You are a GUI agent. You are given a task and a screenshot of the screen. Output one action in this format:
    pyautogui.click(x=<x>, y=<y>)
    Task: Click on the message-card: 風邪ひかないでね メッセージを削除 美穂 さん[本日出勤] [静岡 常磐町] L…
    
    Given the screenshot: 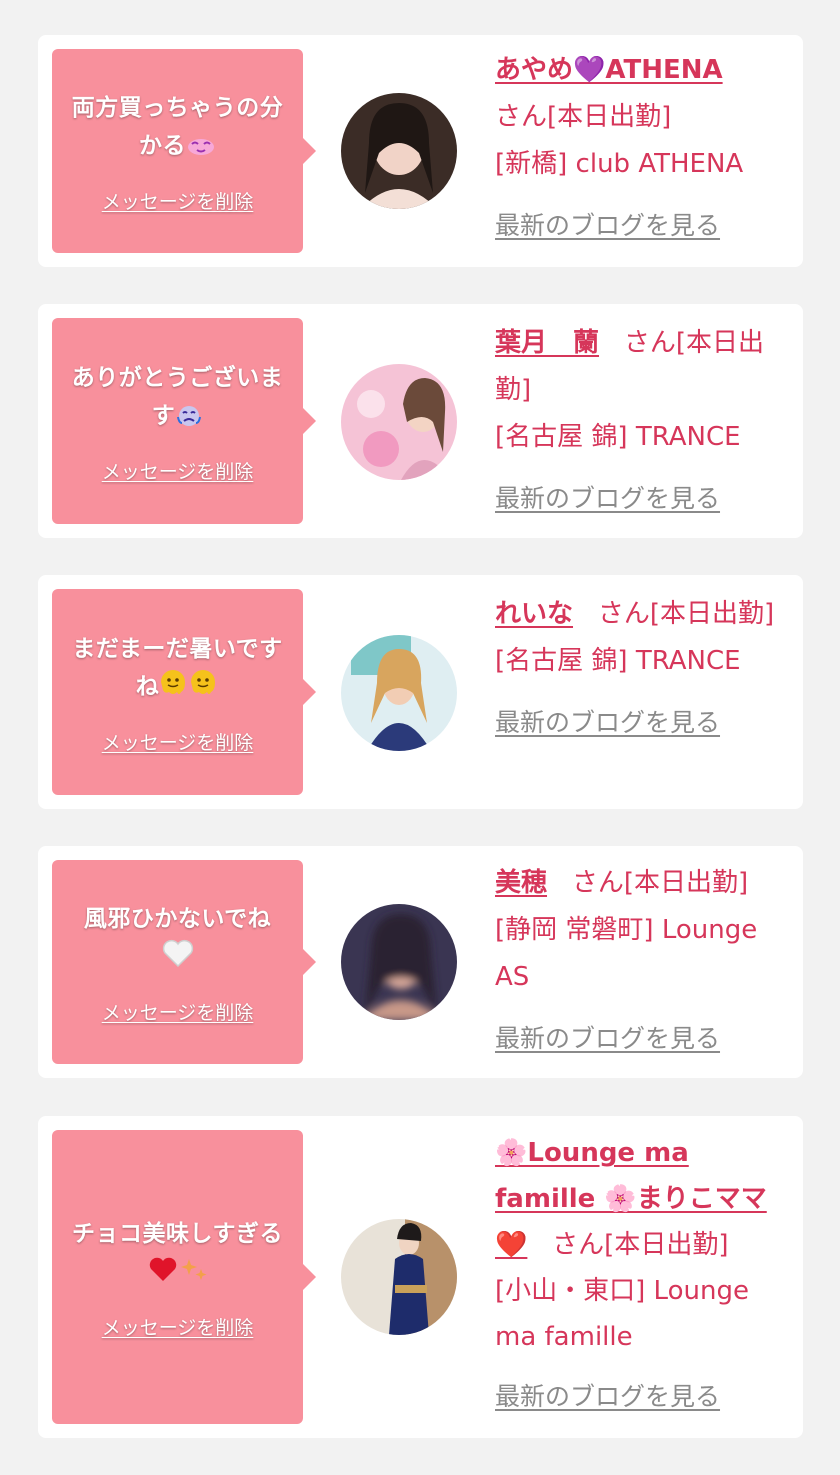 What is the action you would take?
    pyautogui.click(x=420, y=962)
    